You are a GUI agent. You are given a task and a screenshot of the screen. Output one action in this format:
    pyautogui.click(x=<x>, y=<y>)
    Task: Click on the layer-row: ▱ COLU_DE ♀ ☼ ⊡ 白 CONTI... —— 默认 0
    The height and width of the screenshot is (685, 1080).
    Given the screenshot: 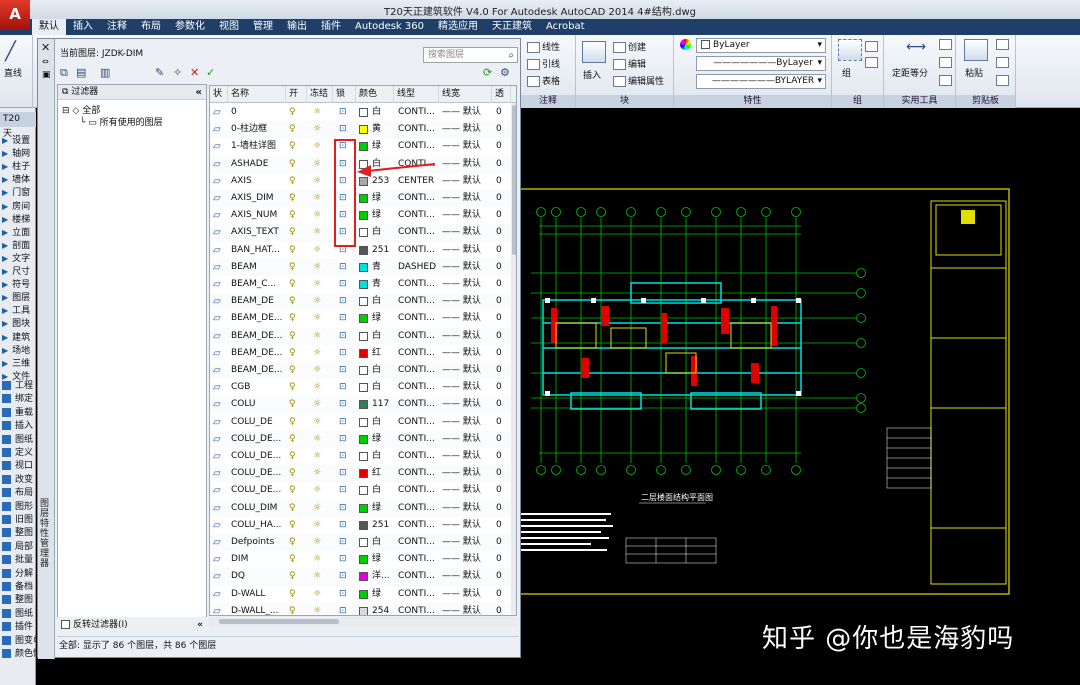 What is the action you would take?
    pyautogui.click(x=363, y=422)
    